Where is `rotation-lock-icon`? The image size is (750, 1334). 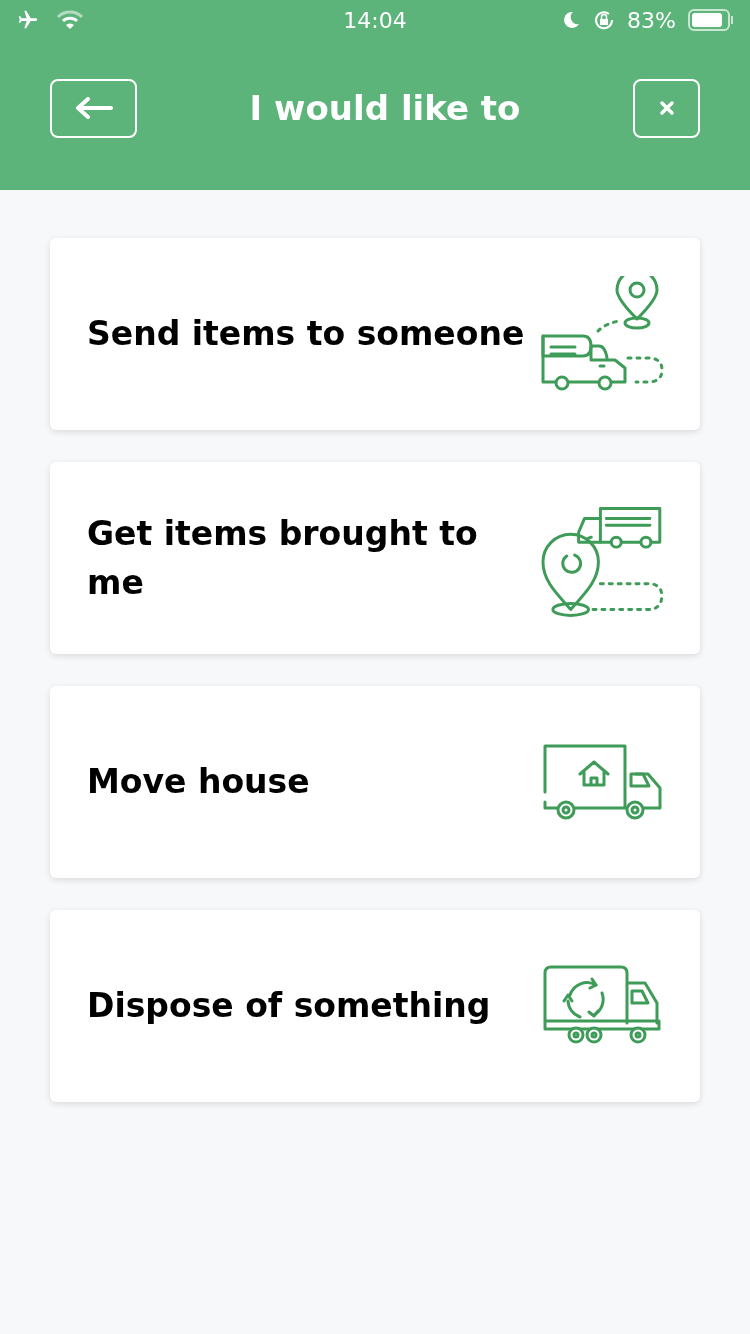 rotation-lock-icon is located at coordinates (604, 20).